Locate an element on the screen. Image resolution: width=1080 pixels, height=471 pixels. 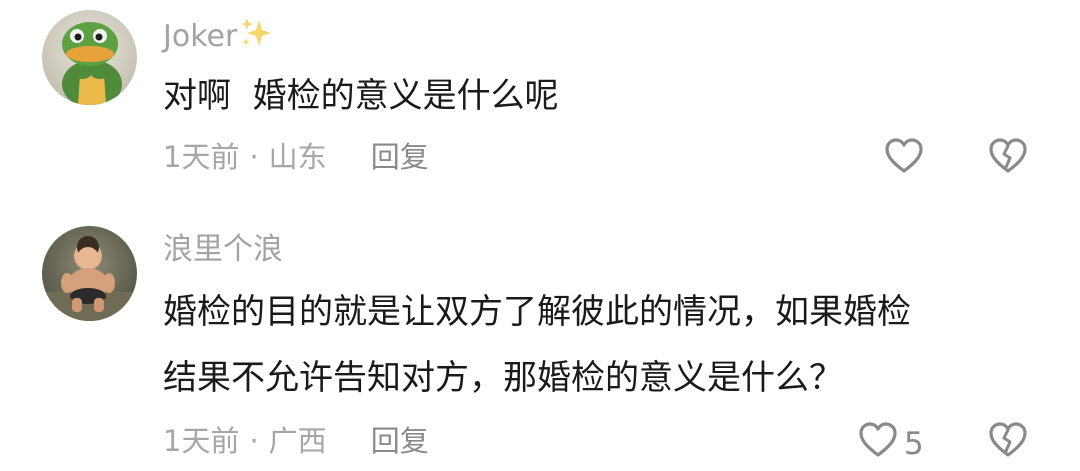
like-count: 5 is located at coordinates (914, 444).